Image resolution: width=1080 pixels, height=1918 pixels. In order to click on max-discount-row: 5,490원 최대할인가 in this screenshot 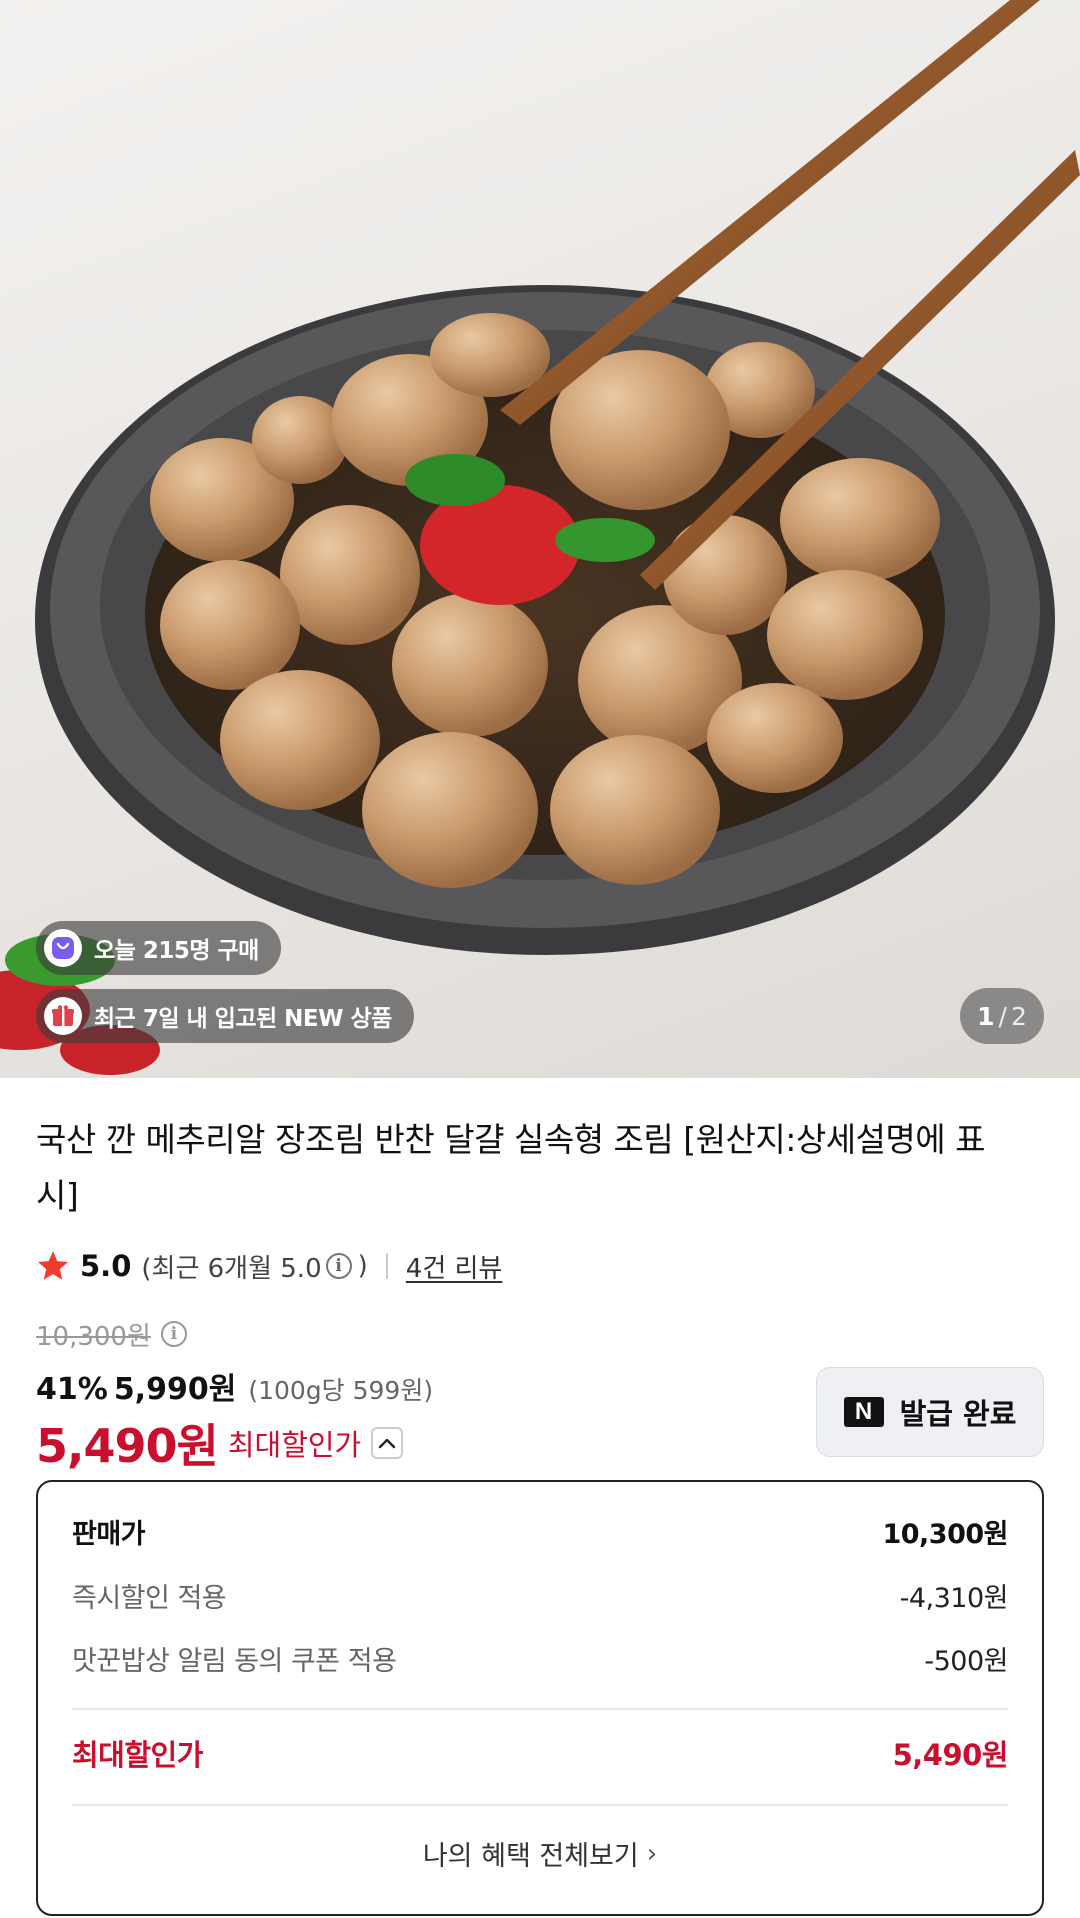, I will do `click(220, 1443)`.